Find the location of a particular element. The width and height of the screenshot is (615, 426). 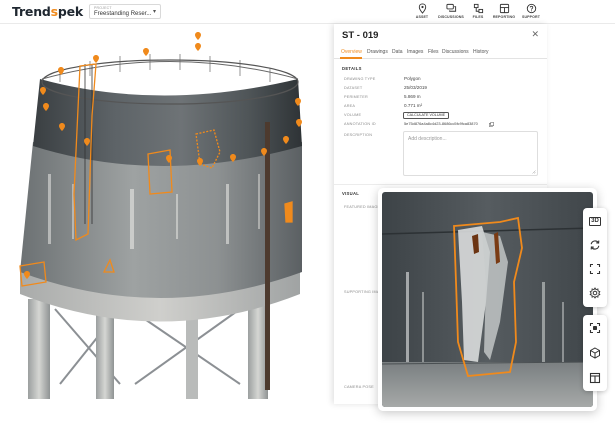

sync-button is located at coordinates (595, 245).